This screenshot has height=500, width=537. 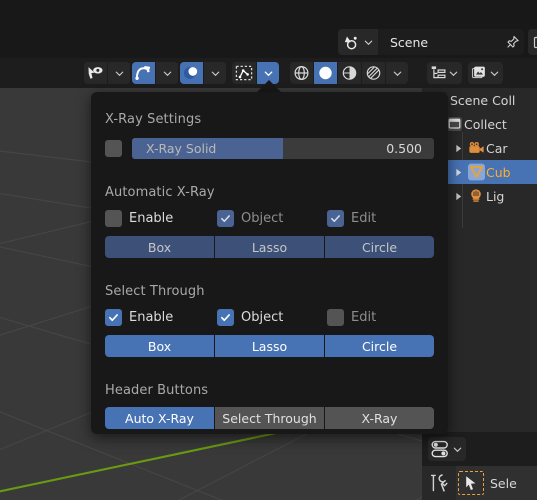 What do you see at coordinates (181, 148) in the screenshot?
I see `xray-solid-label: X-Ray Solid` at bounding box center [181, 148].